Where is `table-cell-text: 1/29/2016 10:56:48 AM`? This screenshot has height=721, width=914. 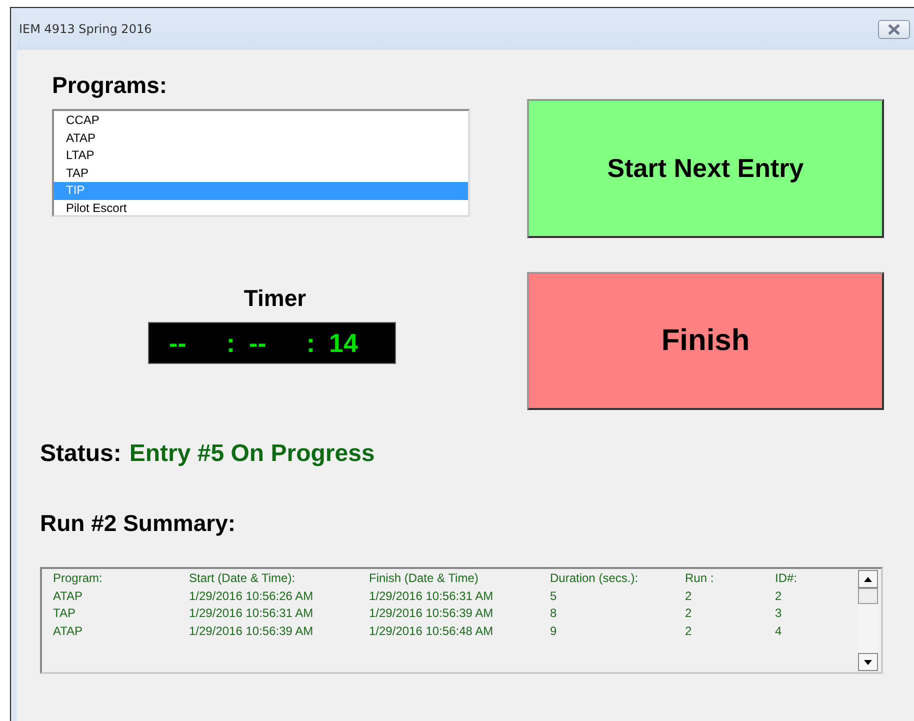 table-cell-text: 1/29/2016 10:56:48 AM is located at coordinates (431, 631).